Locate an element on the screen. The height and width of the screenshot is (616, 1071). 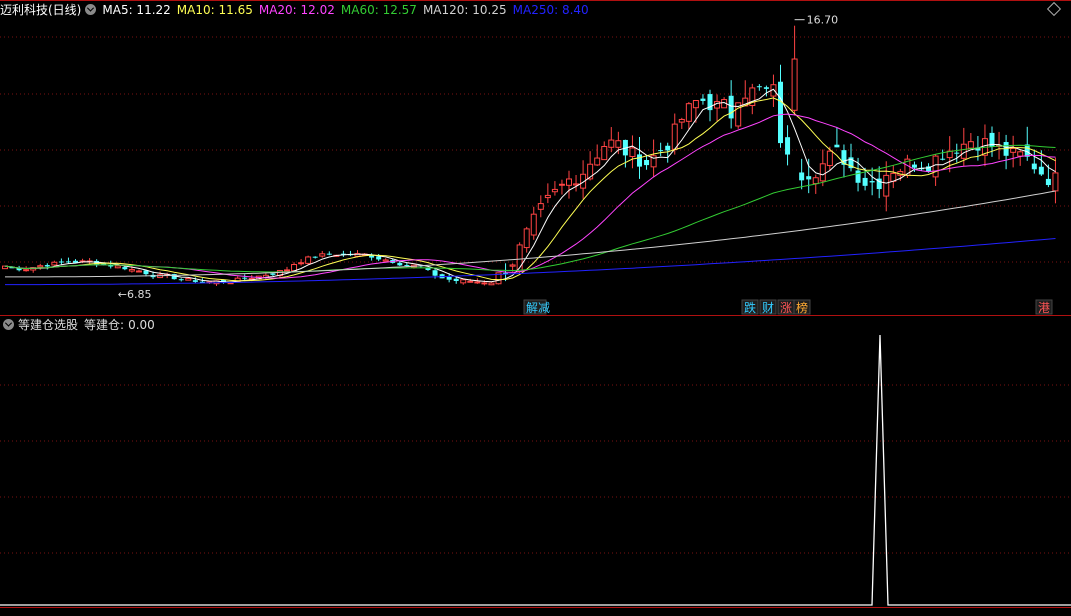
event-tag: 涨 is located at coordinates (786, 307).